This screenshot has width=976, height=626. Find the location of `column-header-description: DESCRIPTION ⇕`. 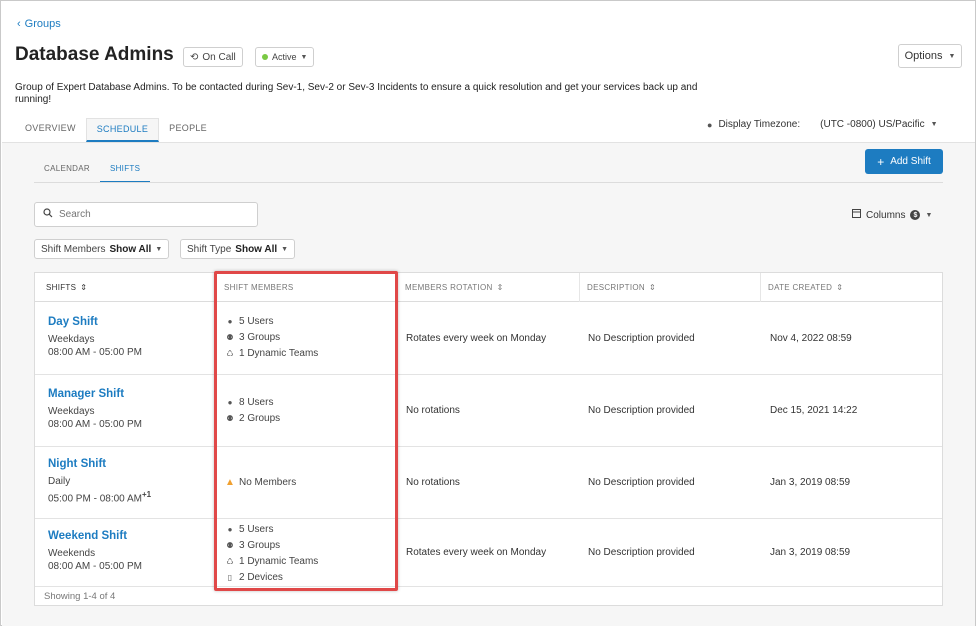

column-header-description: DESCRIPTION ⇕ is located at coordinates (621, 287).